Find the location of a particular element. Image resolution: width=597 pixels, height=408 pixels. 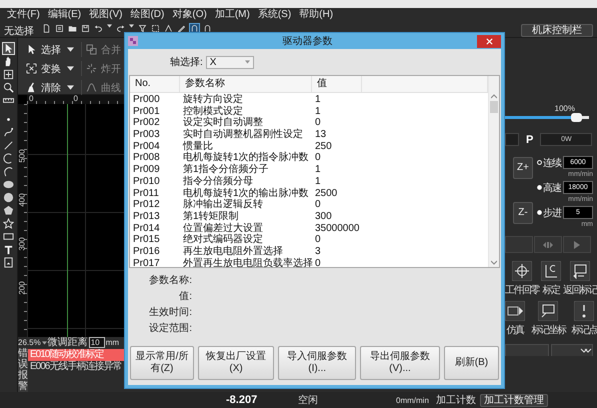

folder-icon is located at coordinates (72, 28).